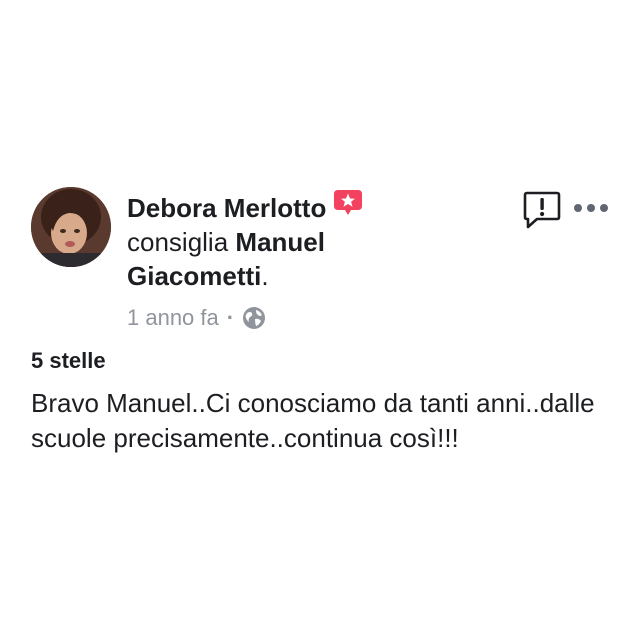 The height and width of the screenshot is (640, 640). Describe the element at coordinates (591, 208) in the screenshot. I see `more-dots-icon` at that location.